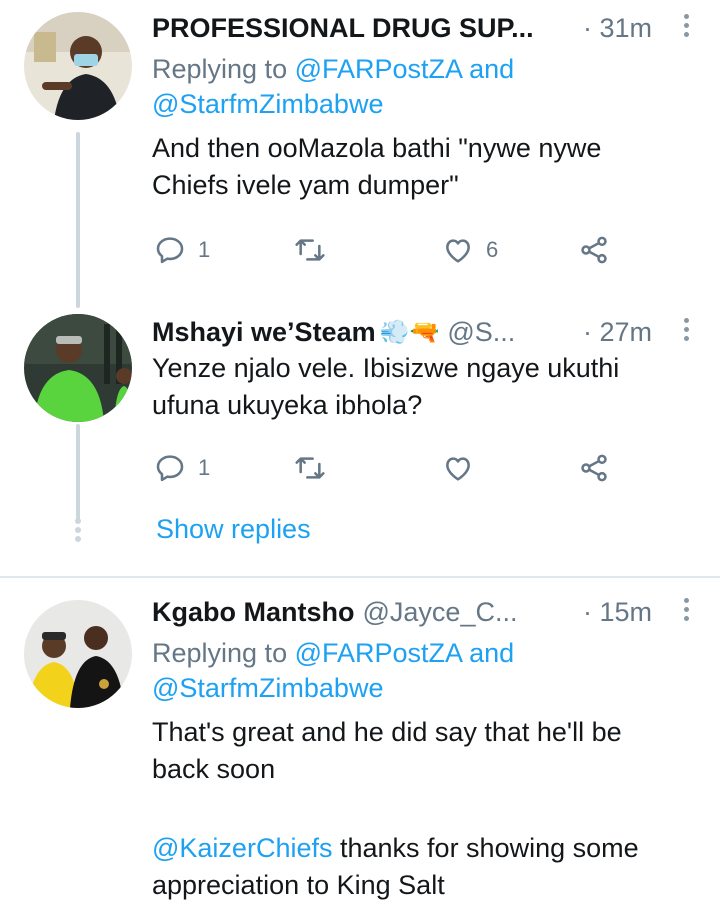  What do you see at coordinates (298, 885) in the screenshot?
I see `tweet-text-line: appreciation to King Salt` at bounding box center [298, 885].